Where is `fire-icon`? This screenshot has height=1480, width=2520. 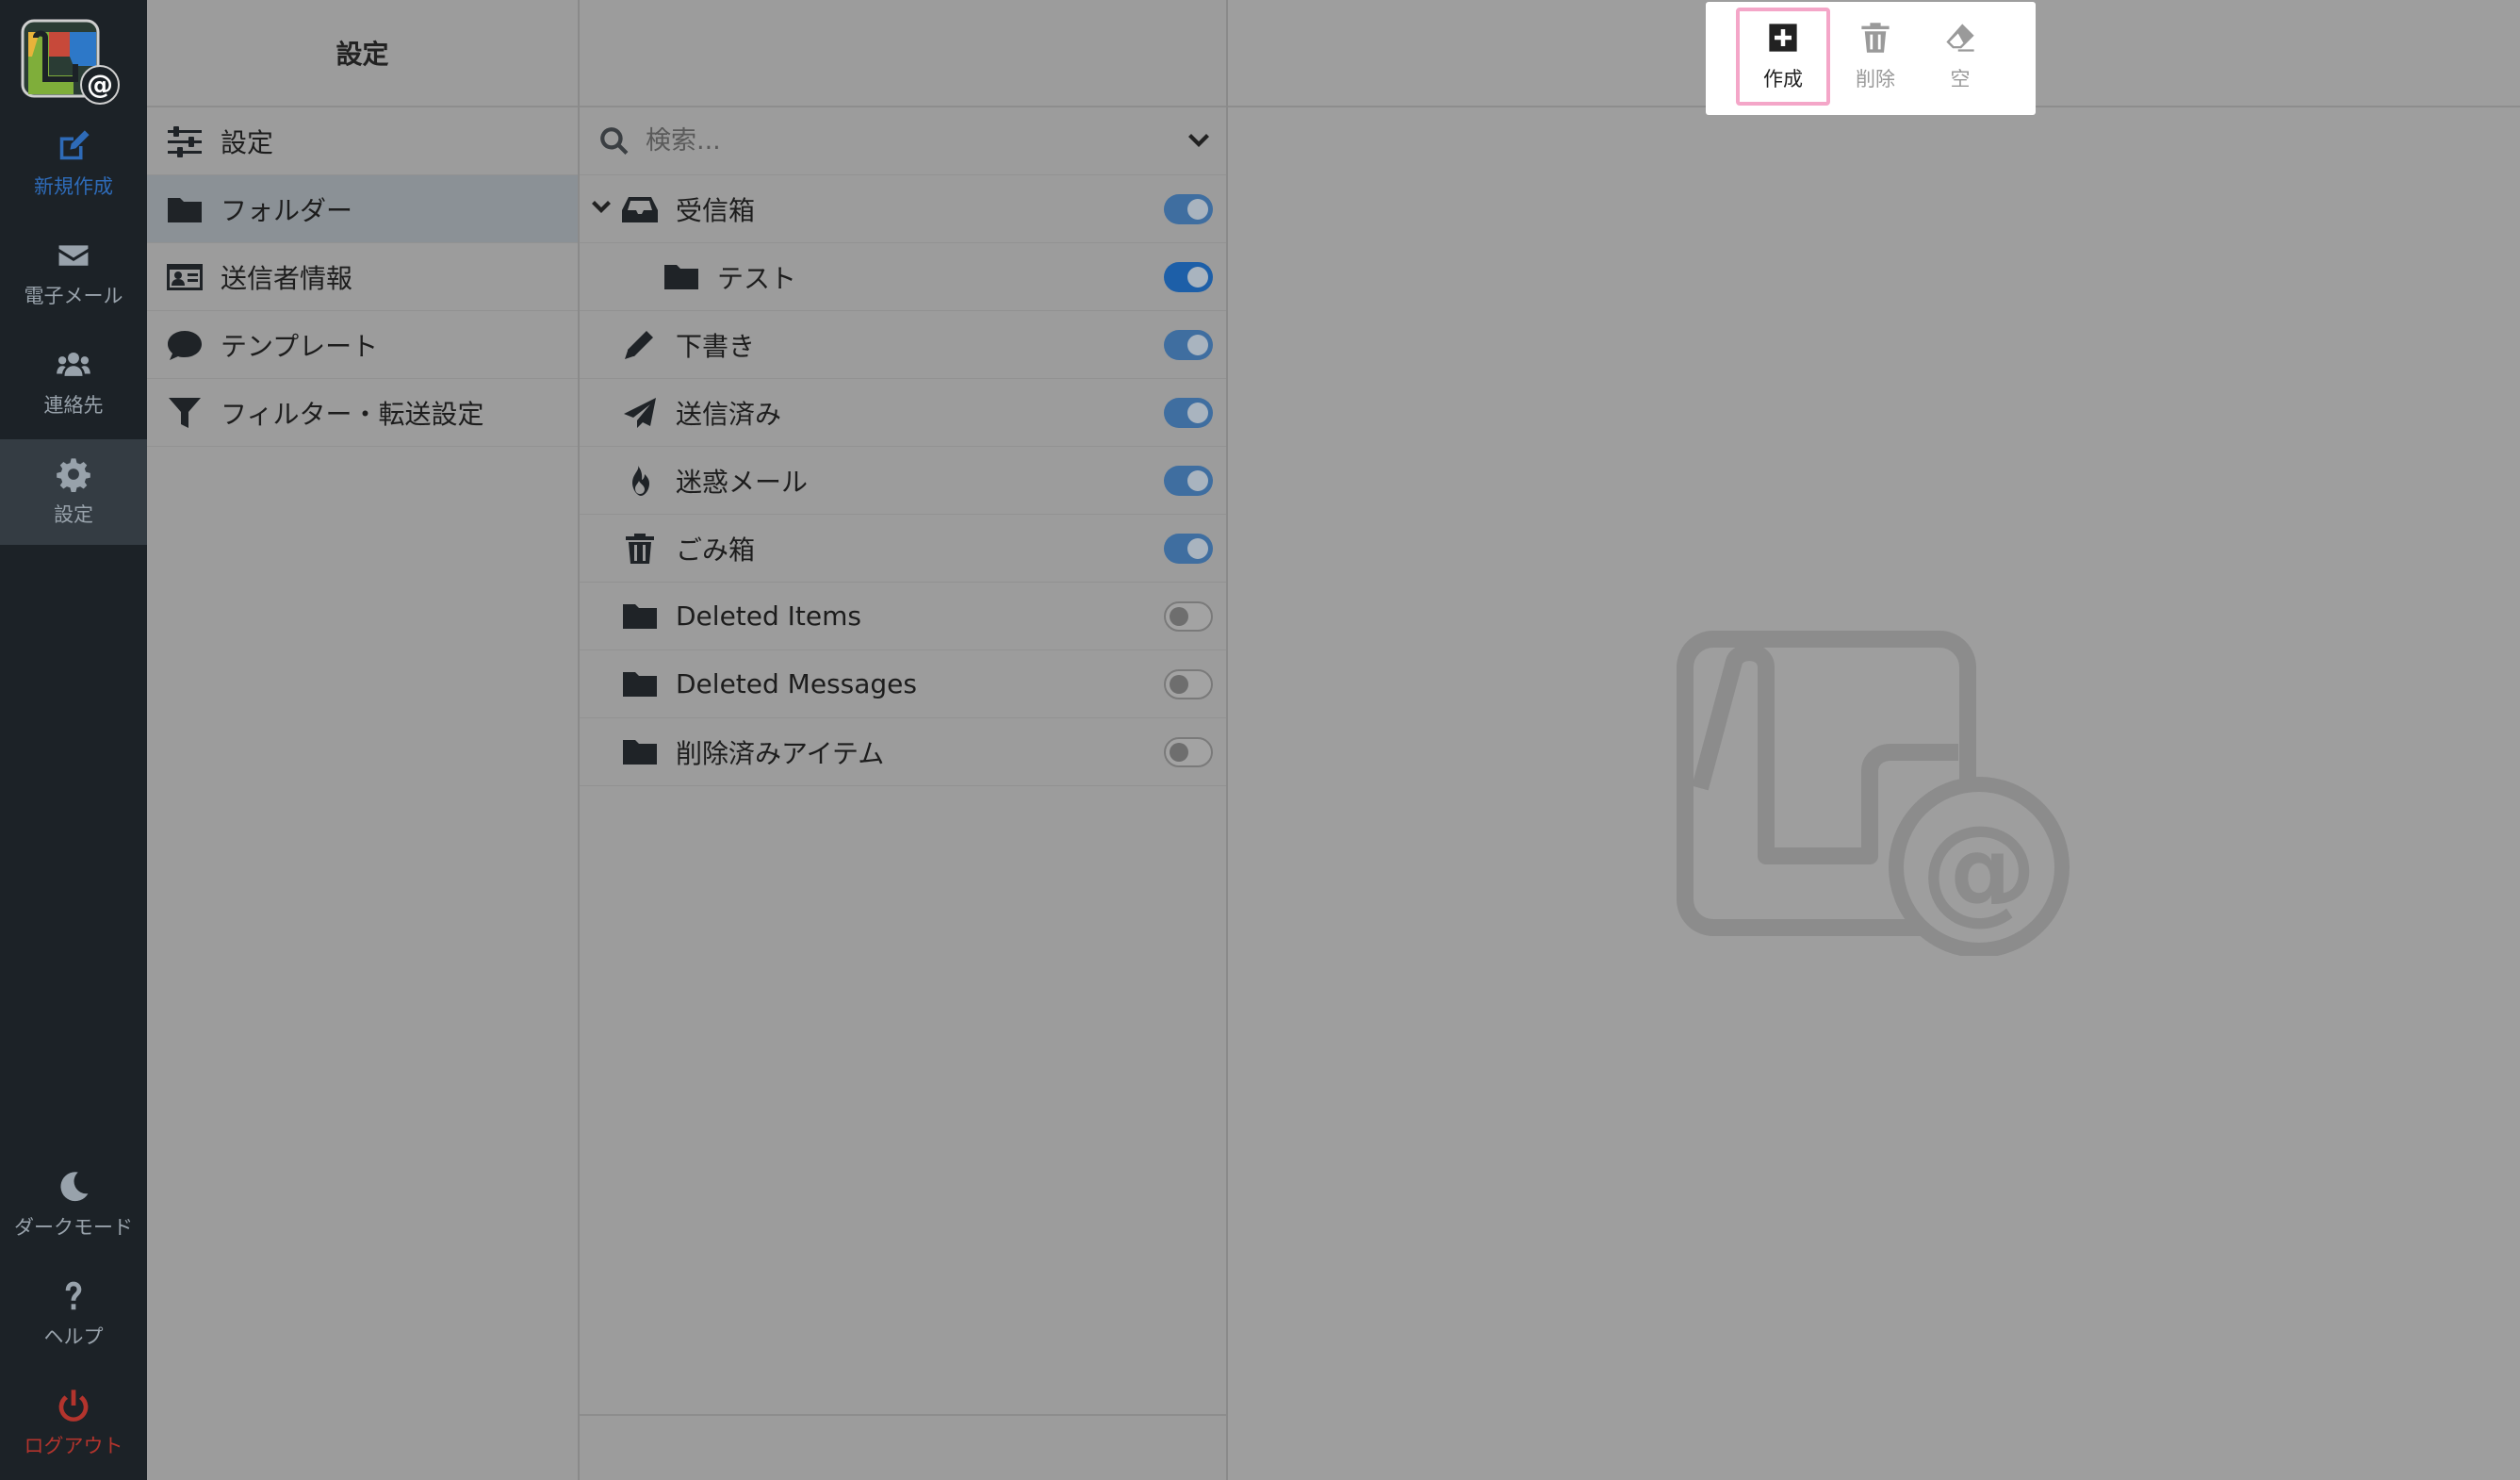 fire-icon is located at coordinates (640, 480).